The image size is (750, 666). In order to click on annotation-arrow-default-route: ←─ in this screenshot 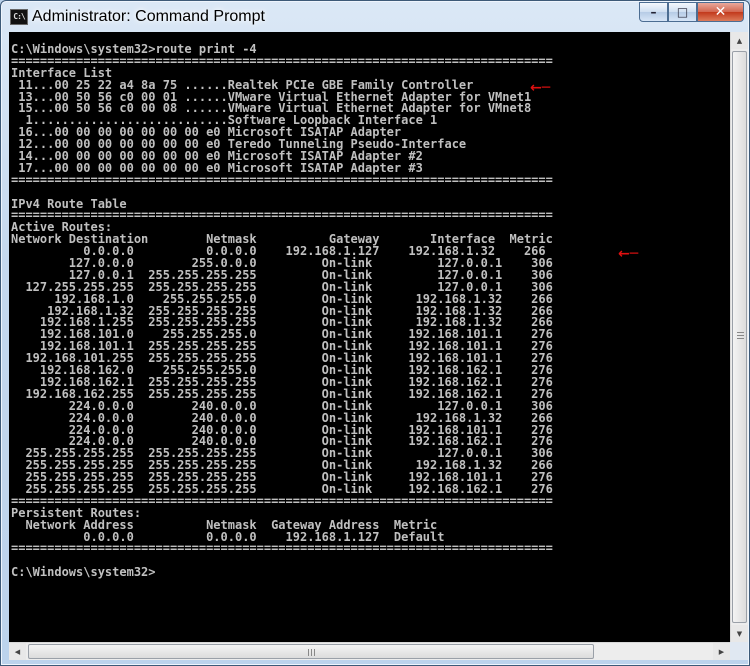, I will do `click(628, 254)`.